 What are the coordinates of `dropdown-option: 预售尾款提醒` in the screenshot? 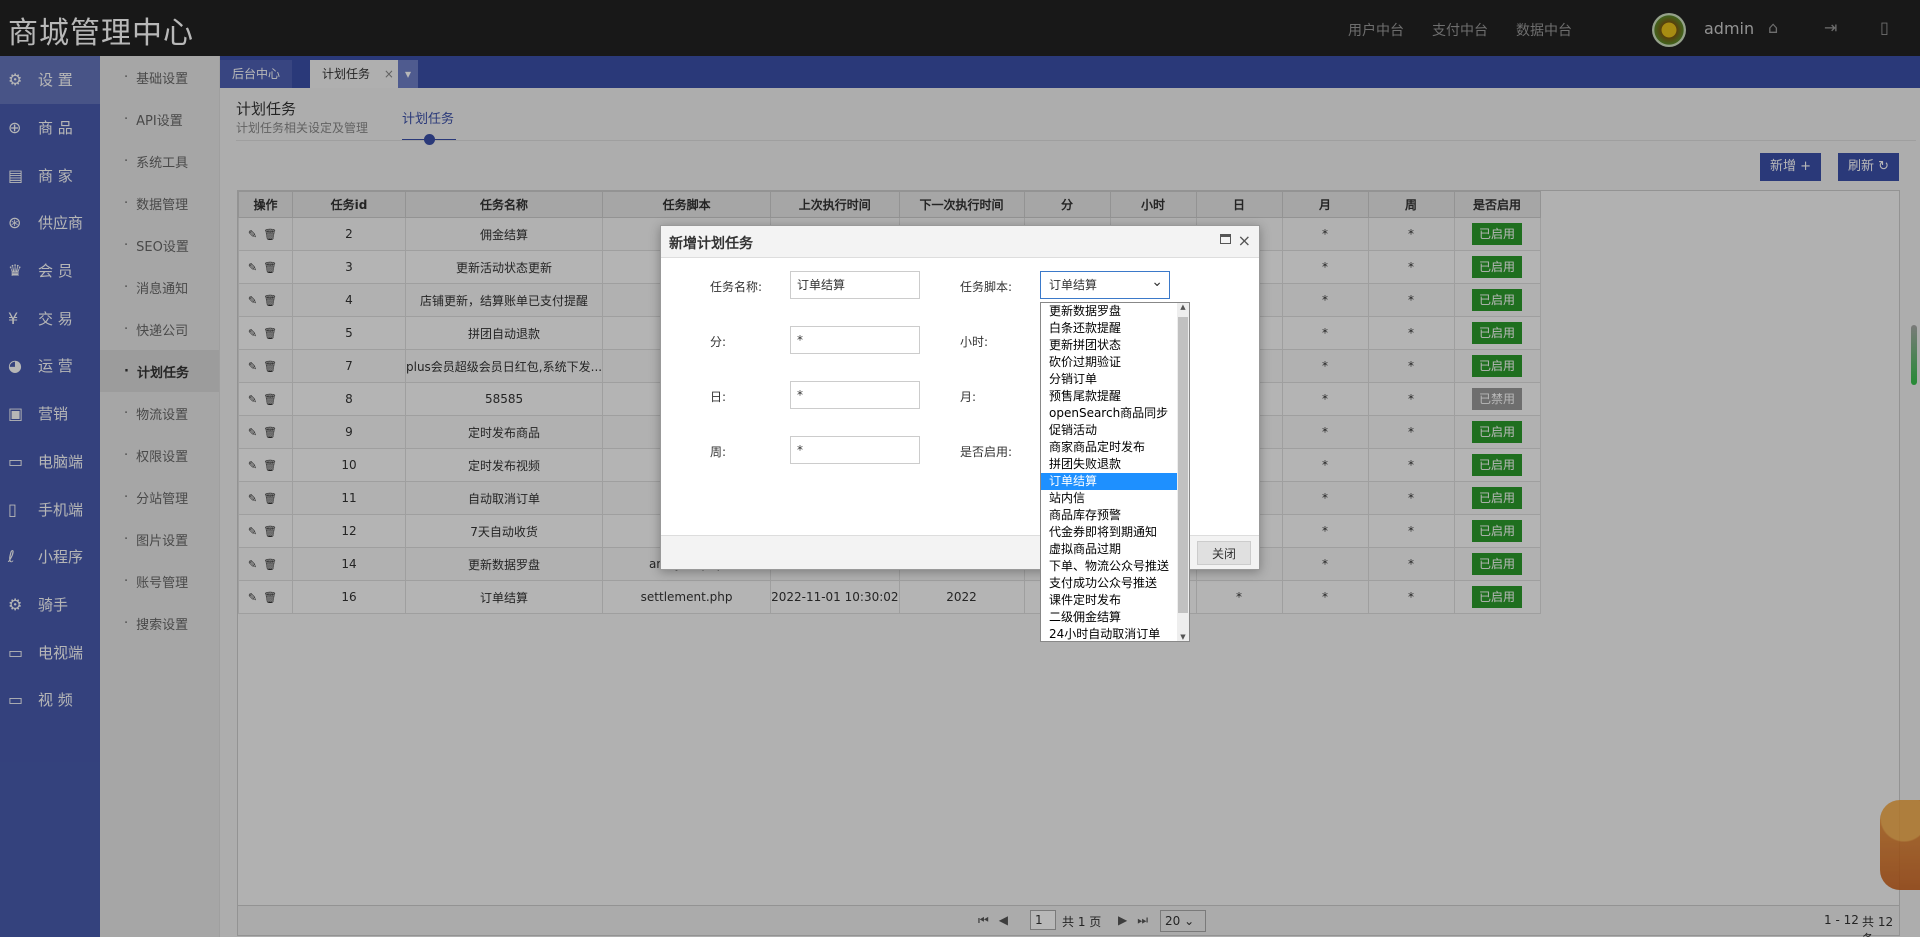 It's located at (1109, 396).